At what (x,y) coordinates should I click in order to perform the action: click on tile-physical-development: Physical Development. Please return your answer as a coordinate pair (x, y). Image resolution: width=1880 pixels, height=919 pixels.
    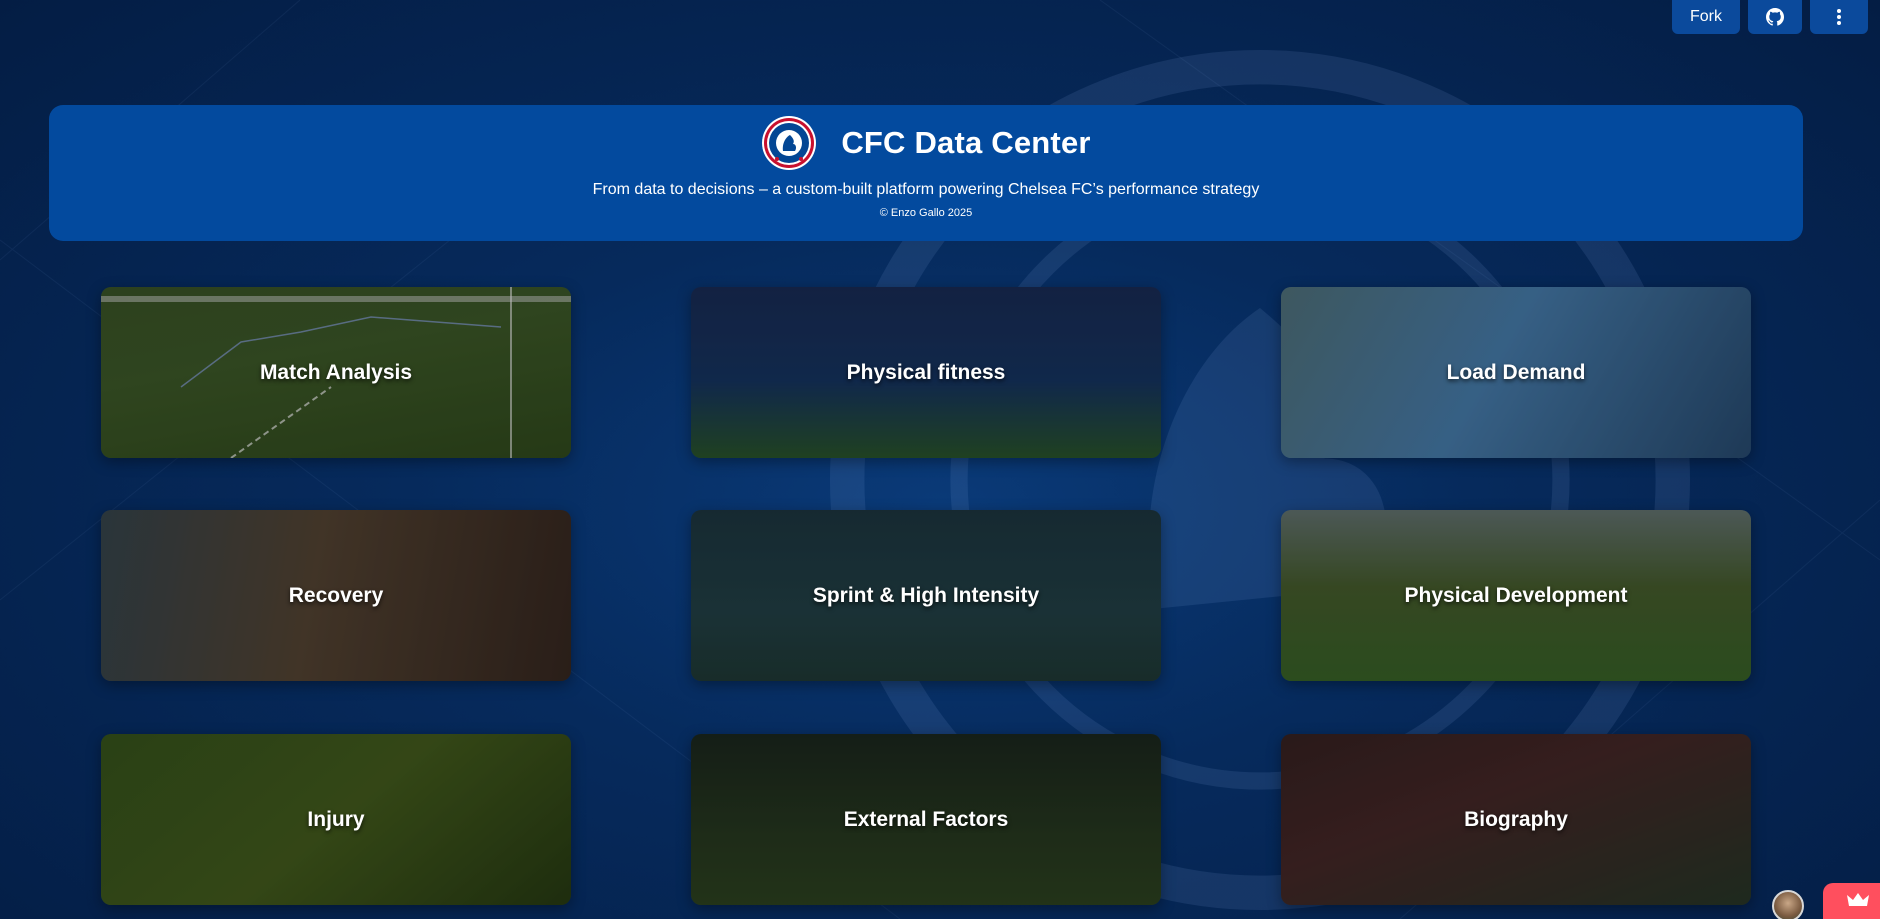
    Looking at the image, I should click on (1516, 595).